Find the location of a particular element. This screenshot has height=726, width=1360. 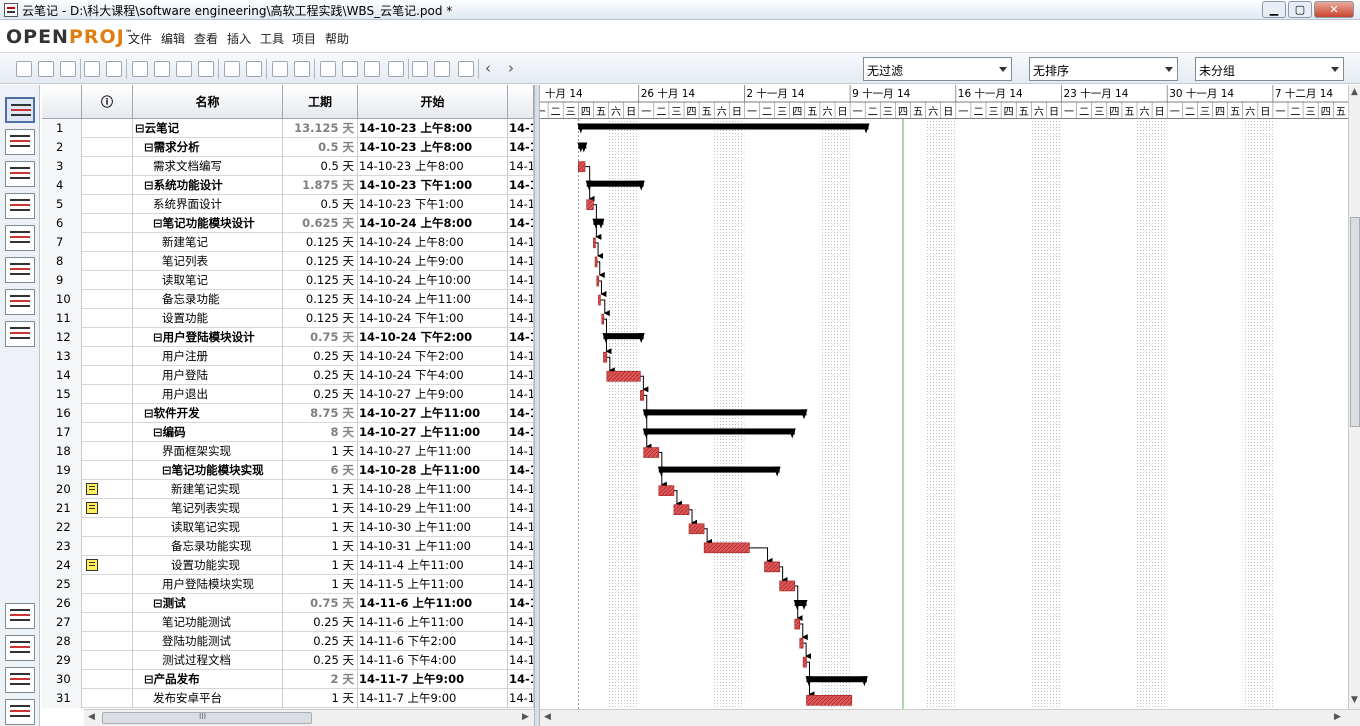

row-id-cell: 8 is located at coordinates (62, 261).